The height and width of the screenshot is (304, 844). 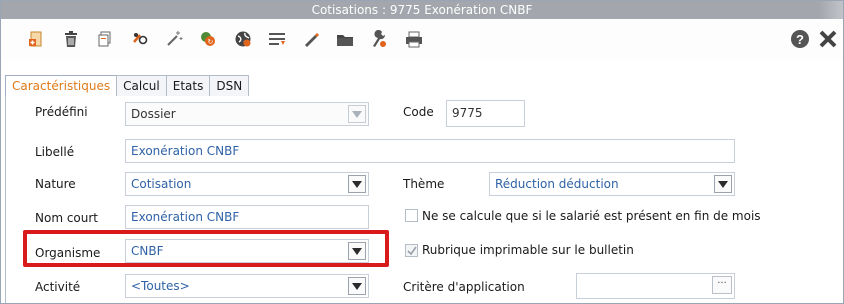 What do you see at coordinates (140, 39) in the screenshot?
I see `link-icon` at bounding box center [140, 39].